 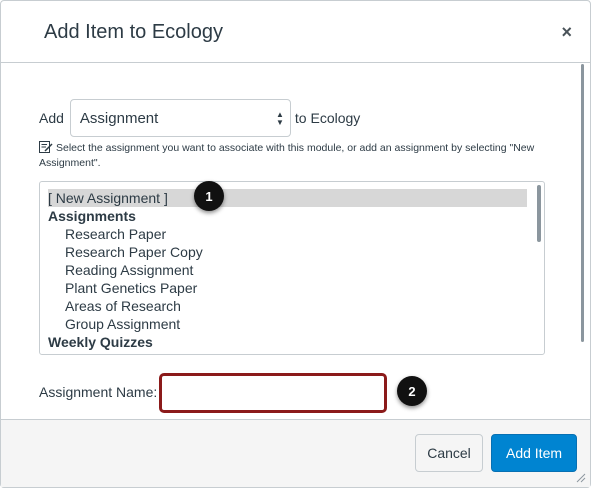 What do you see at coordinates (566, 32) in the screenshot?
I see `close-icon: ×` at bounding box center [566, 32].